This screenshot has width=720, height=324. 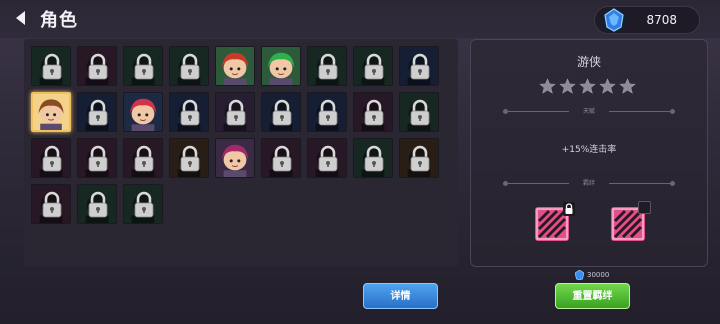 I want to click on talent-label: 天赋, so click(x=588, y=111).